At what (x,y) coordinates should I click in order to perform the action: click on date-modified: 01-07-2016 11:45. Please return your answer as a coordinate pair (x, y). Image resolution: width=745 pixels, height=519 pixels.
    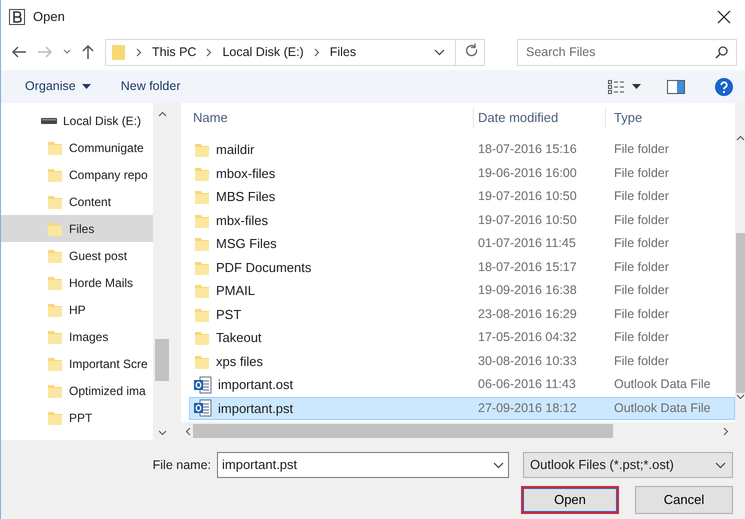
    Looking at the image, I should click on (527, 243).